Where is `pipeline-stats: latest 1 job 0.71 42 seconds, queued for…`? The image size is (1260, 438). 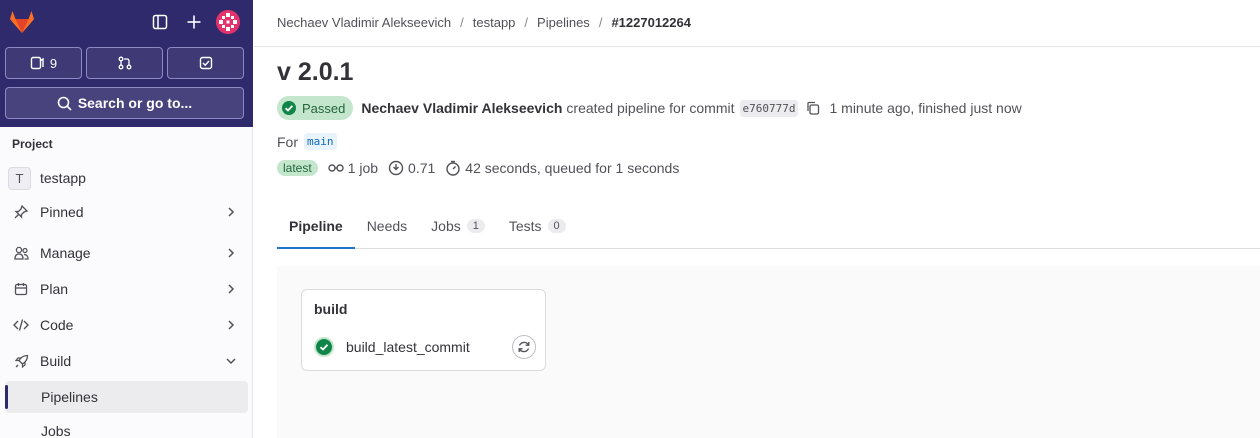 pipeline-stats: latest 1 job 0.71 42 seconds, queued for… is located at coordinates (480, 168).